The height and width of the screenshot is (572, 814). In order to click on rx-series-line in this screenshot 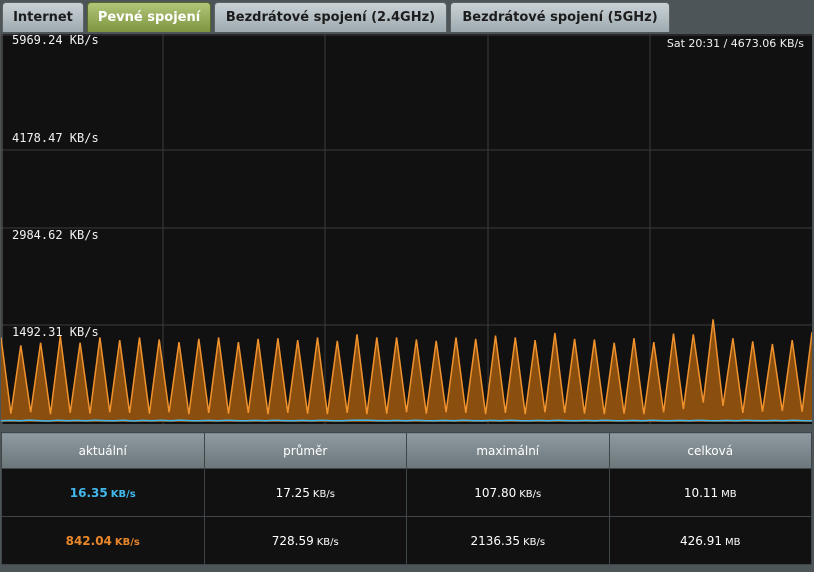, I will do `click(406, 420)`.